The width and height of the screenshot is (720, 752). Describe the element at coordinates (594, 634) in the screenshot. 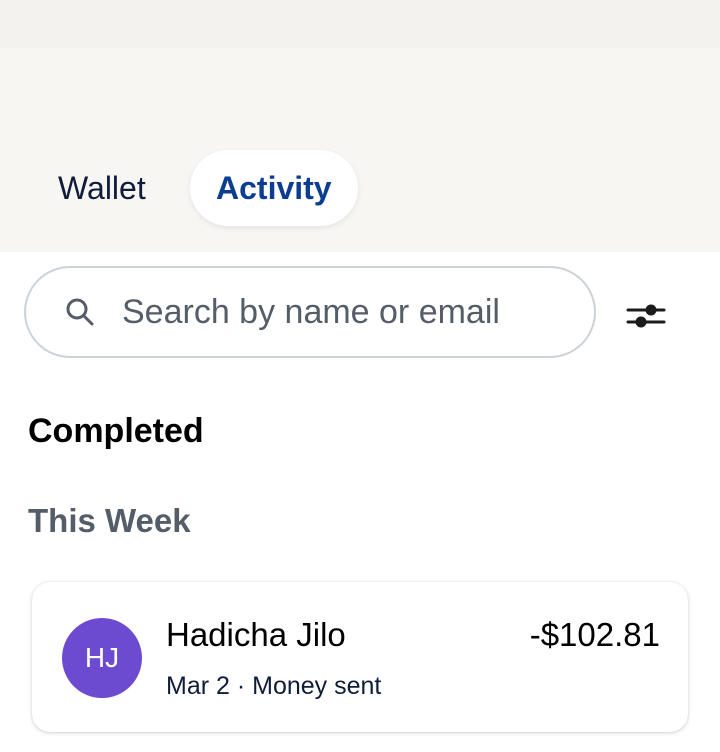

I see `transaction-amount: -$102.81` at that location.